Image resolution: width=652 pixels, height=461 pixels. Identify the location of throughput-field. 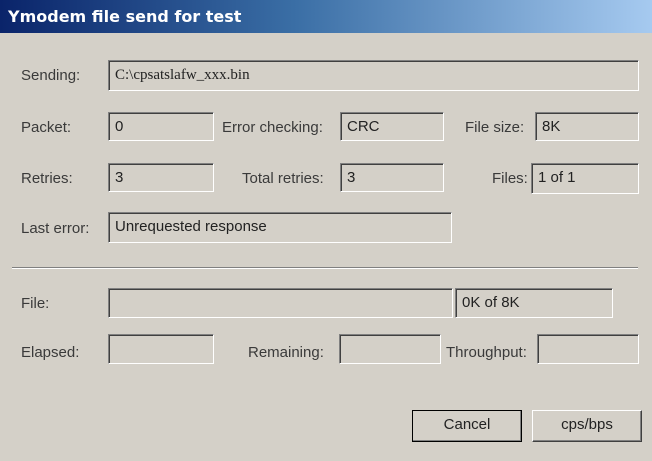
(588, 349).